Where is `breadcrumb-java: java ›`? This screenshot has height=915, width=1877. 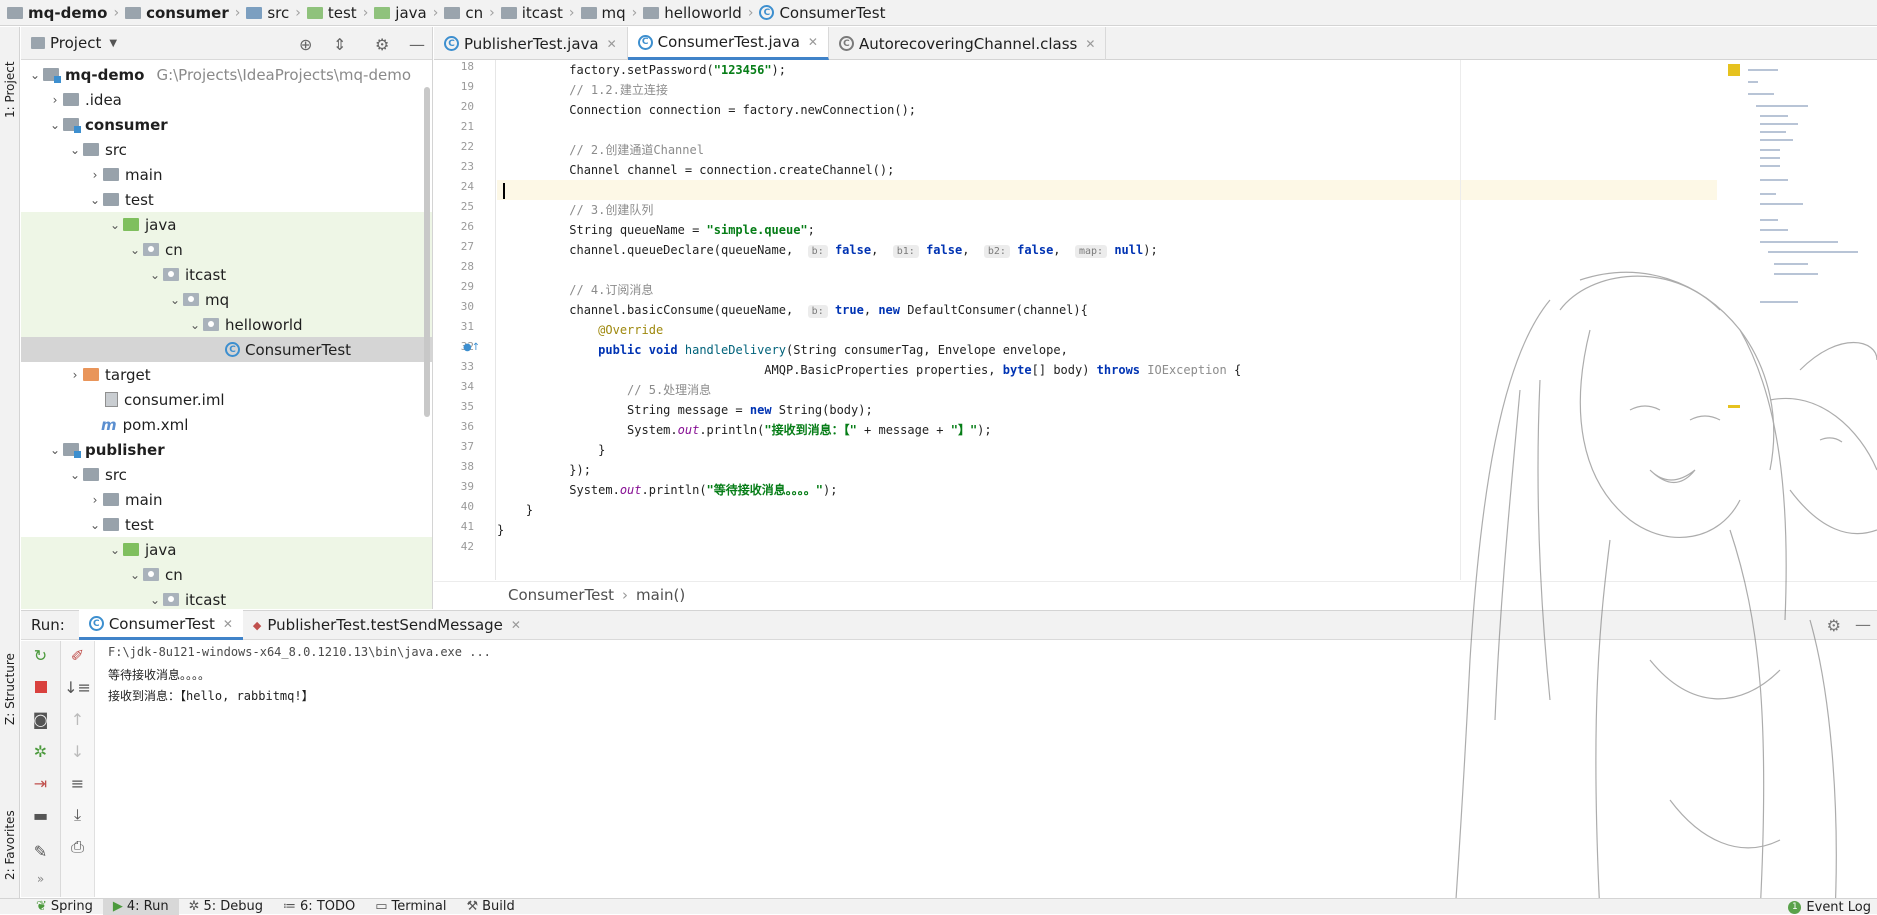 breadcrumb-java: java › is located at coordinates (406, 13).